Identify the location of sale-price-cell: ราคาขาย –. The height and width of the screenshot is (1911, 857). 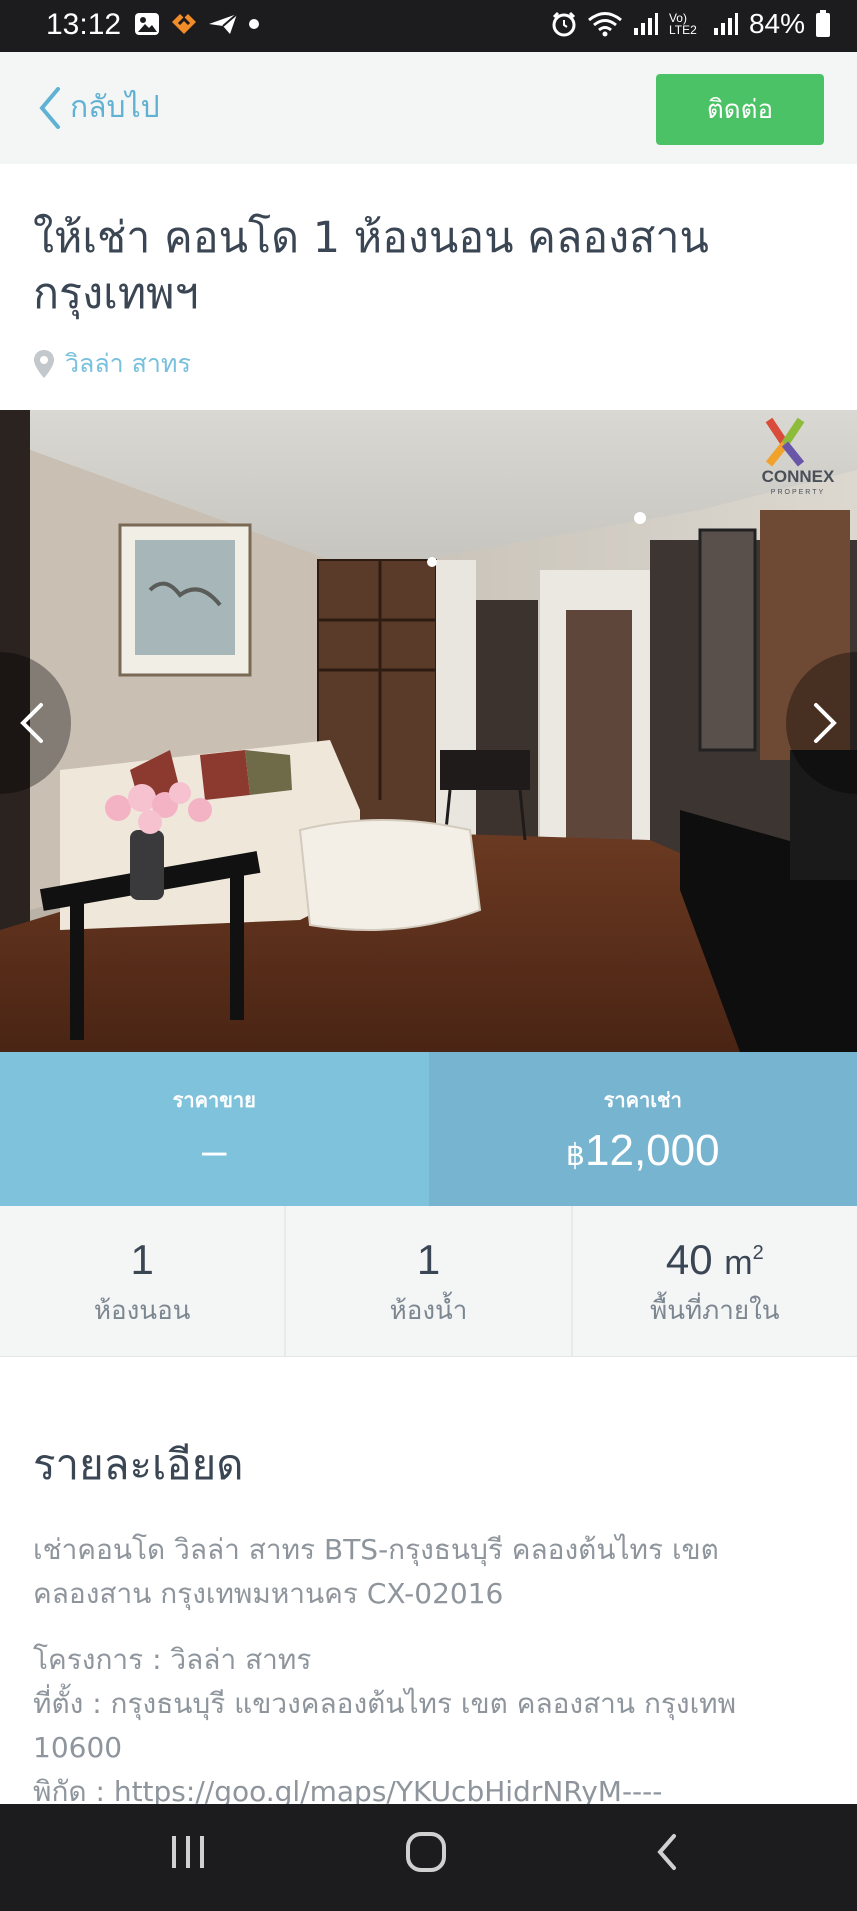
(214, 1129).